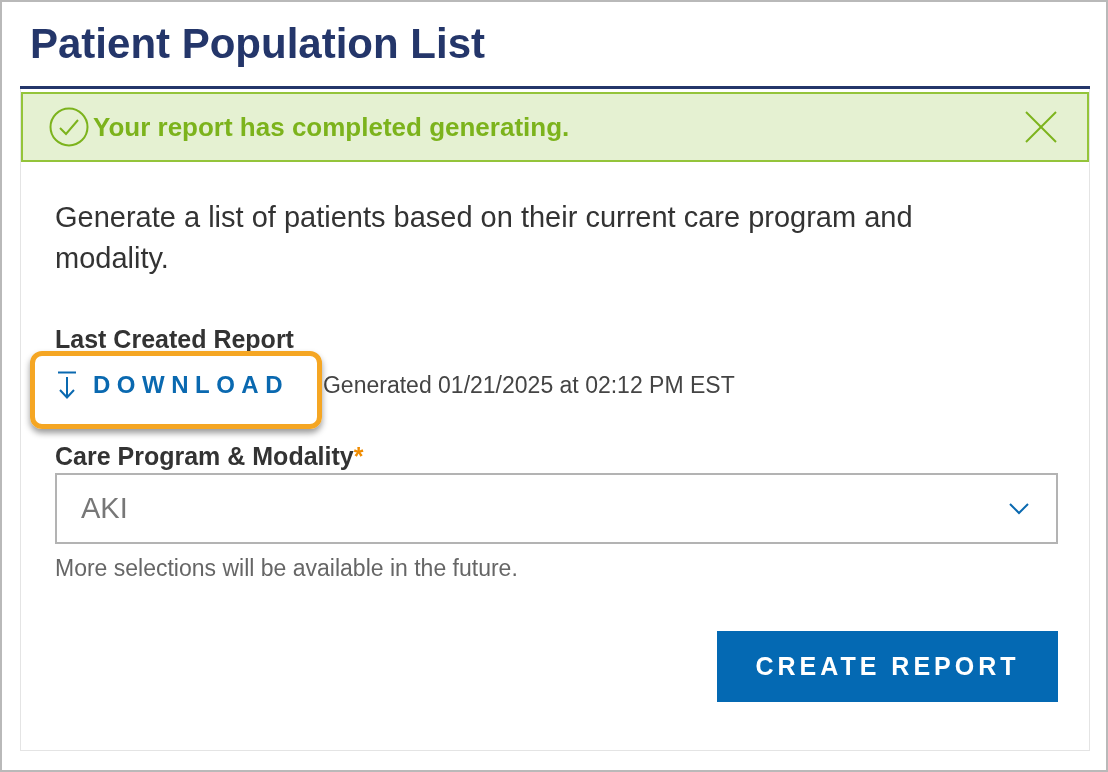 The width and height of the screenshot is (1108, 772). I want to click on description-text: Generate a list of patients based on their current care program and modality., so click(484, 238).